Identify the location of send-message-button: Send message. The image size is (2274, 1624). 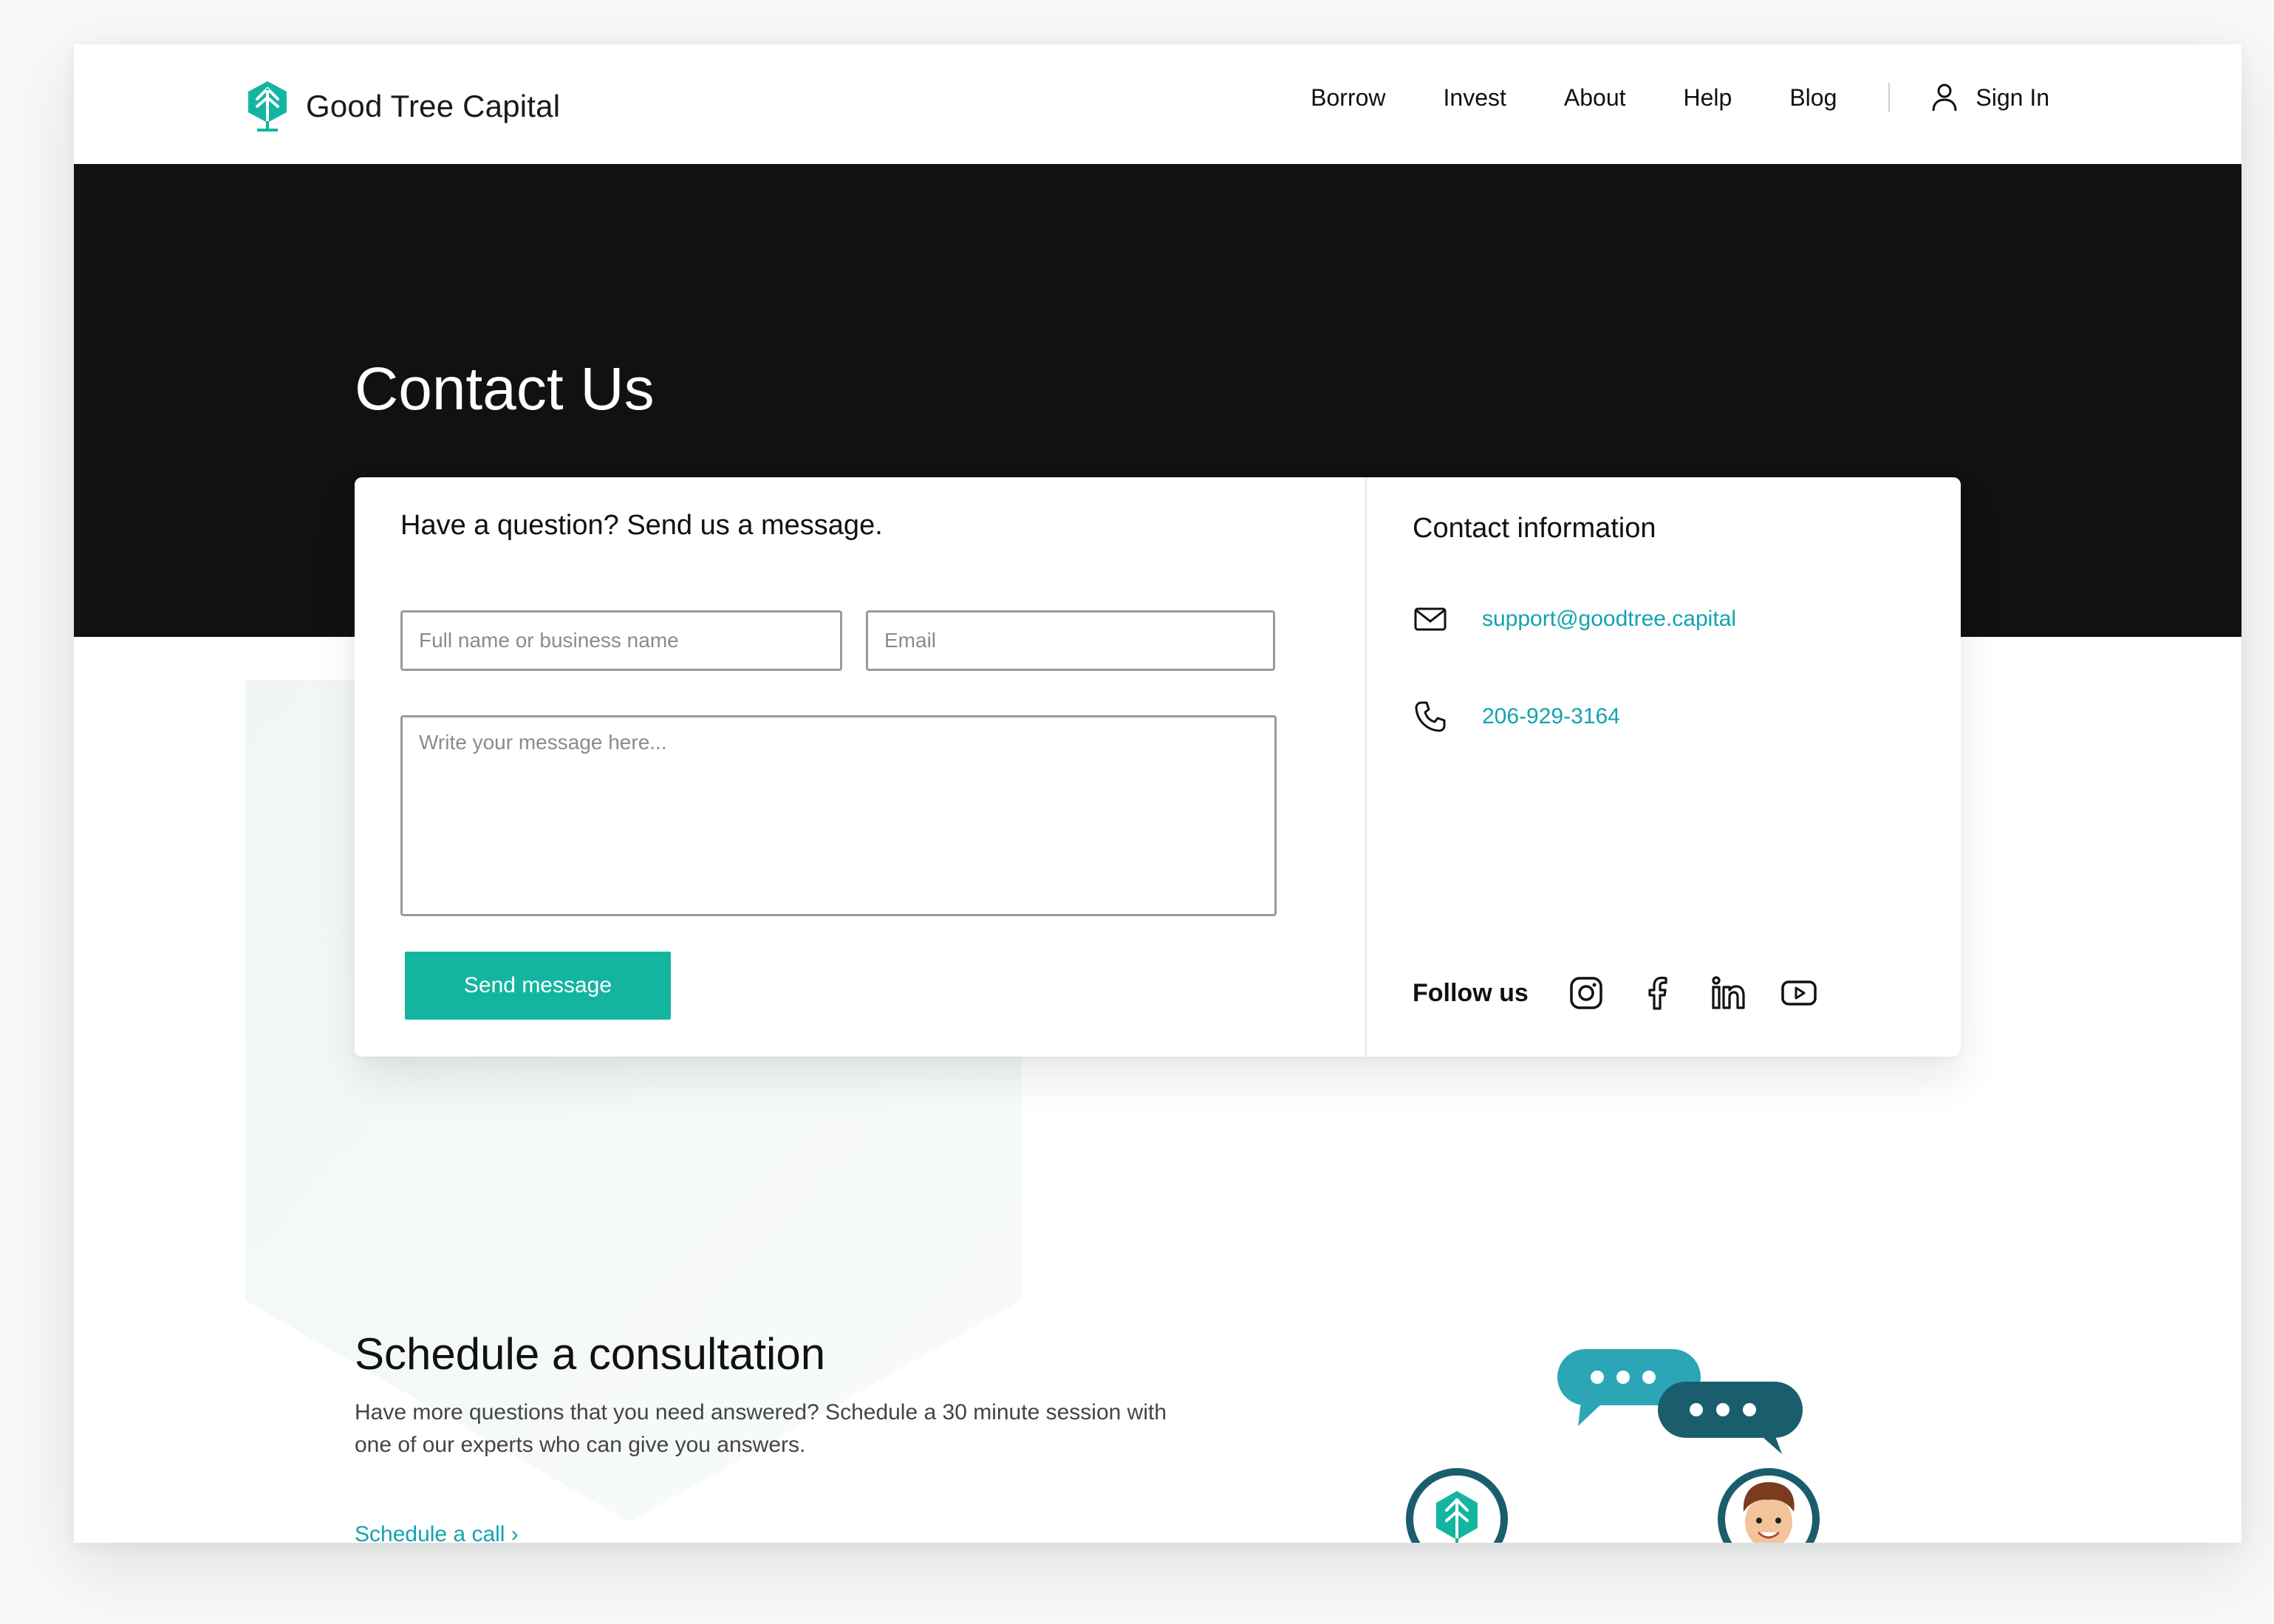
(538, 986).